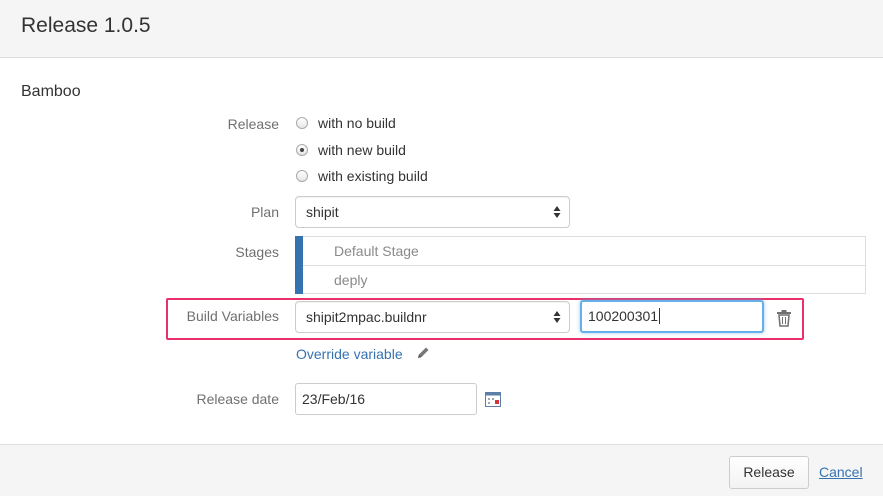  I want to click on plan-select-value: shipit, so click(322, 212).